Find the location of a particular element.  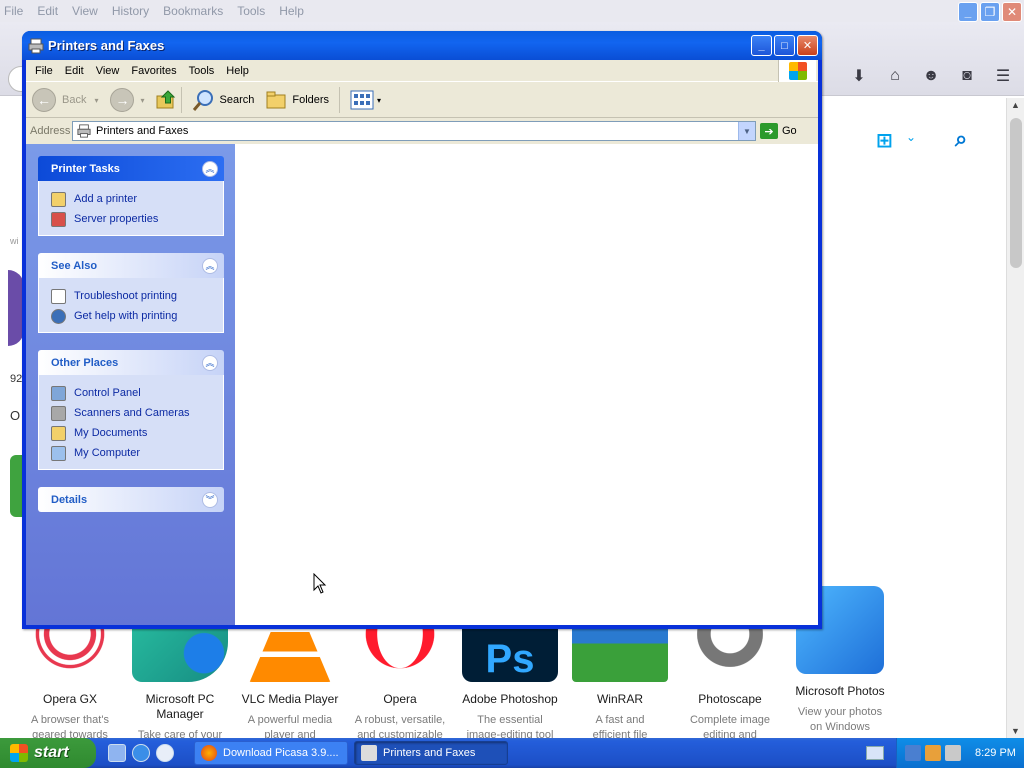

help-question-icon is located at coordinates (58, 296).